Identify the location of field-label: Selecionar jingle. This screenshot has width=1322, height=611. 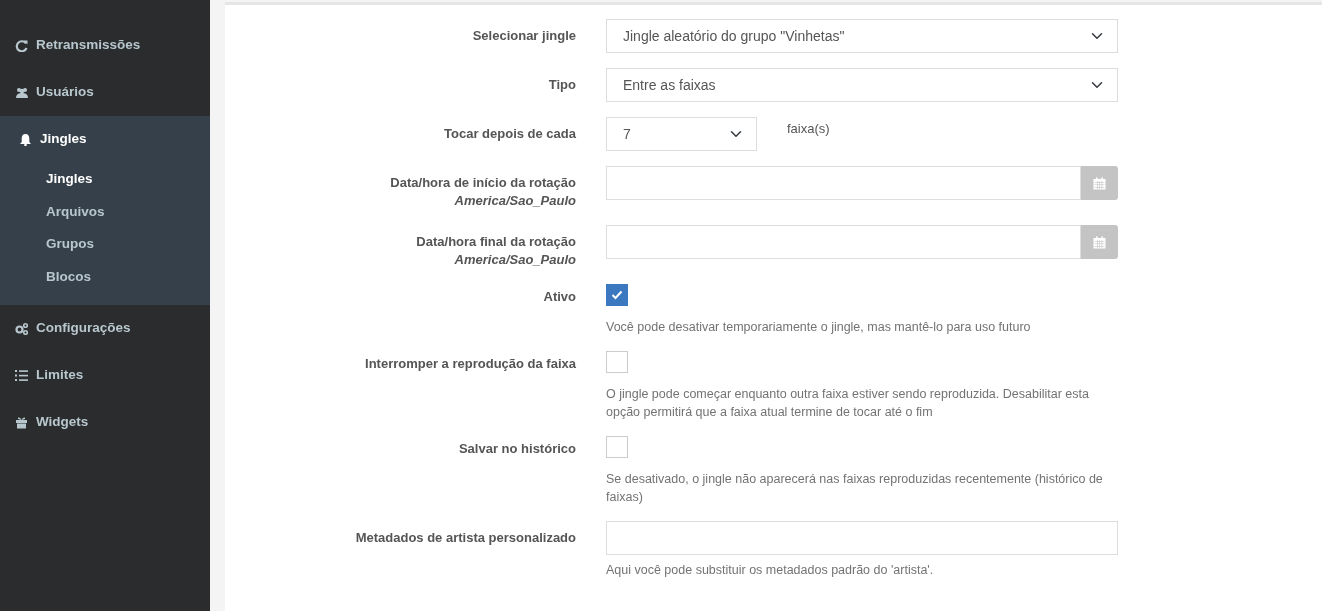
(524, 35).